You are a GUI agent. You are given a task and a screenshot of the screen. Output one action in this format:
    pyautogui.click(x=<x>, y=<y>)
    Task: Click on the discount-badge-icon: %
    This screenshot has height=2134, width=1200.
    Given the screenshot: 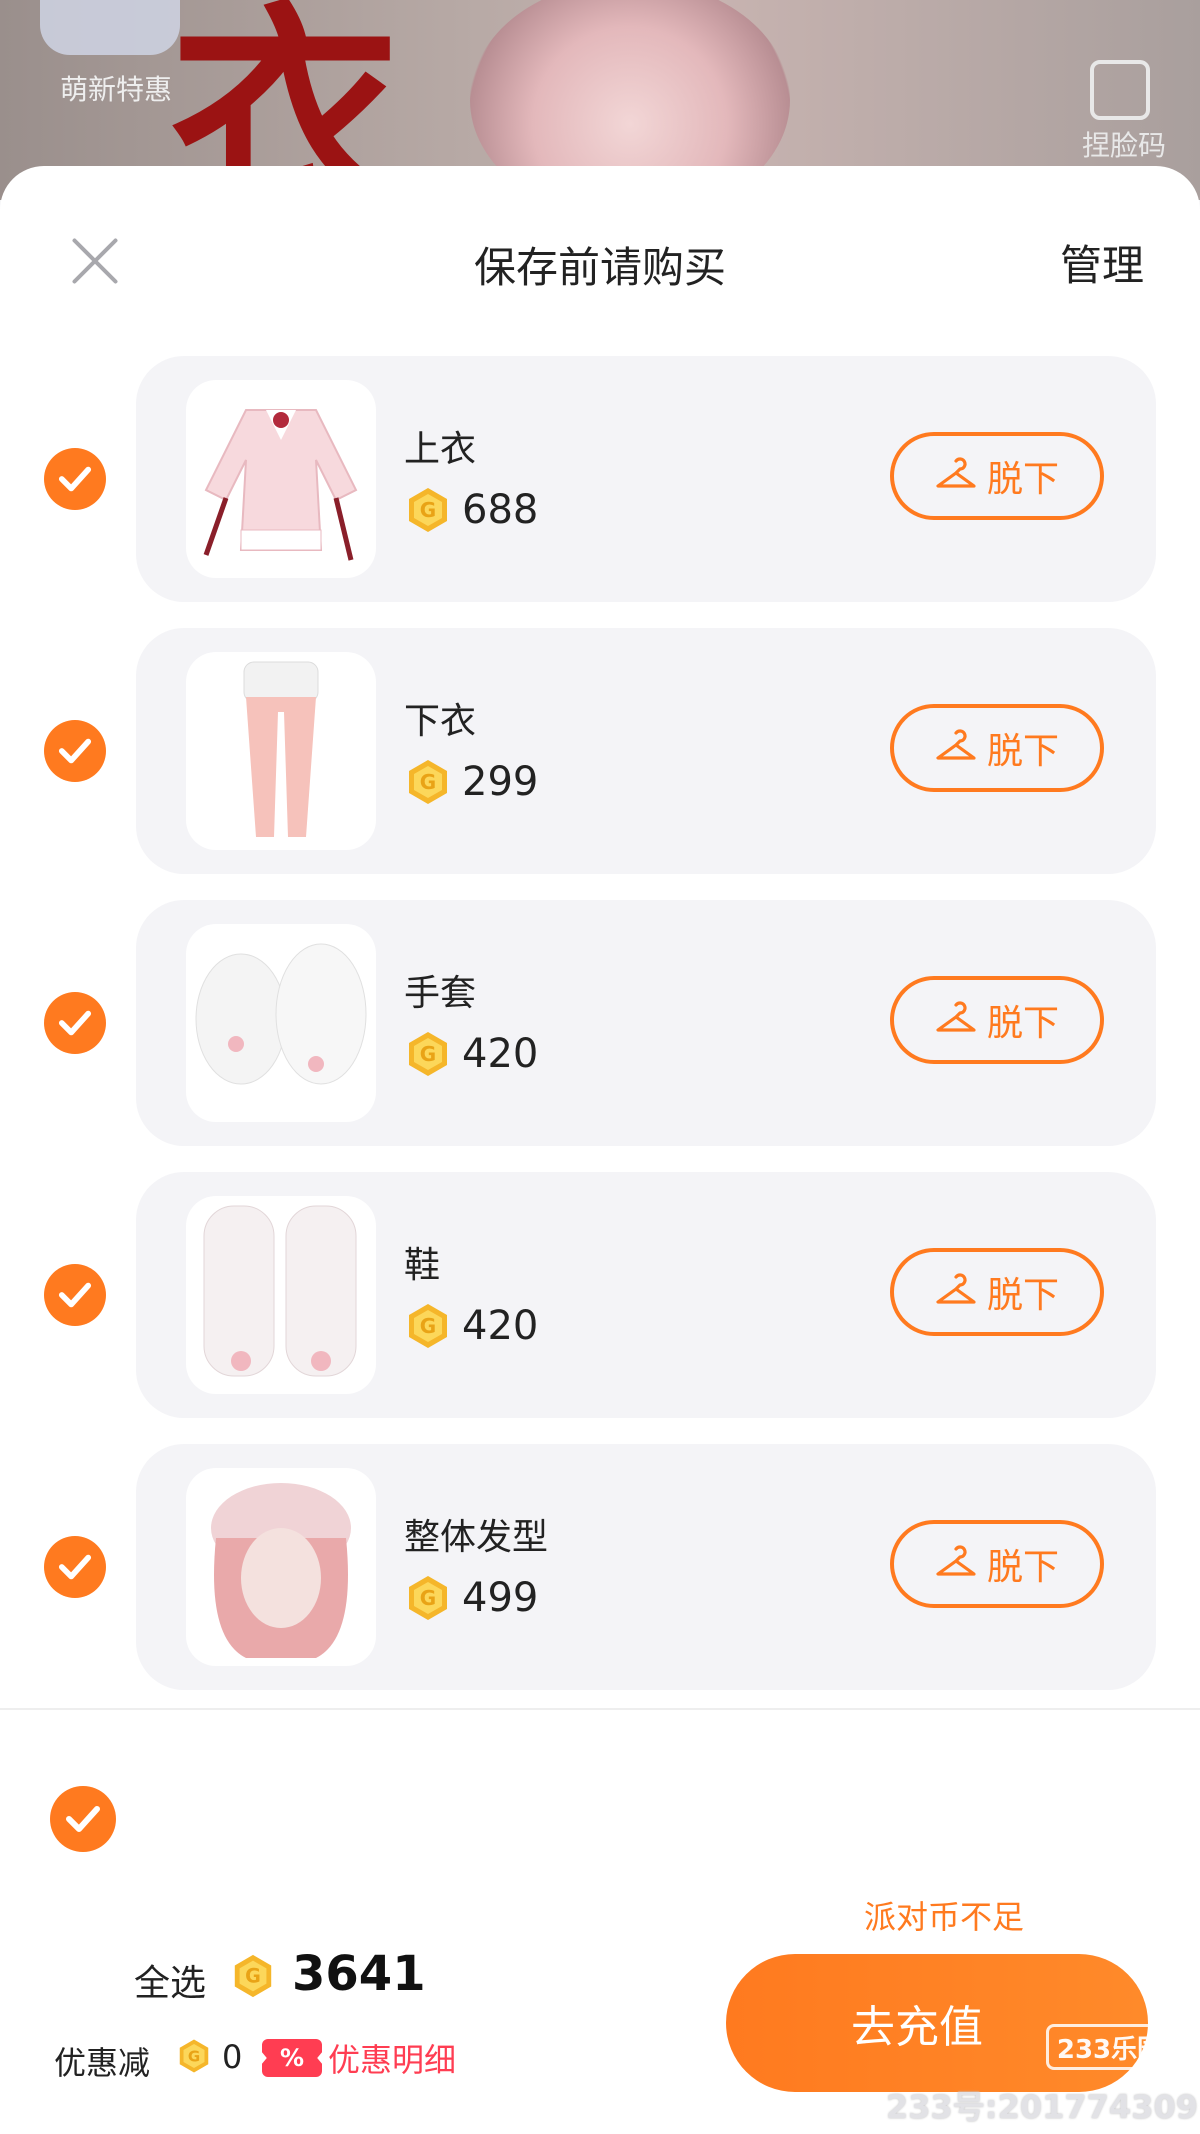 What is the action you would take?
    pyautogui.click(x=292, y=2058)
    